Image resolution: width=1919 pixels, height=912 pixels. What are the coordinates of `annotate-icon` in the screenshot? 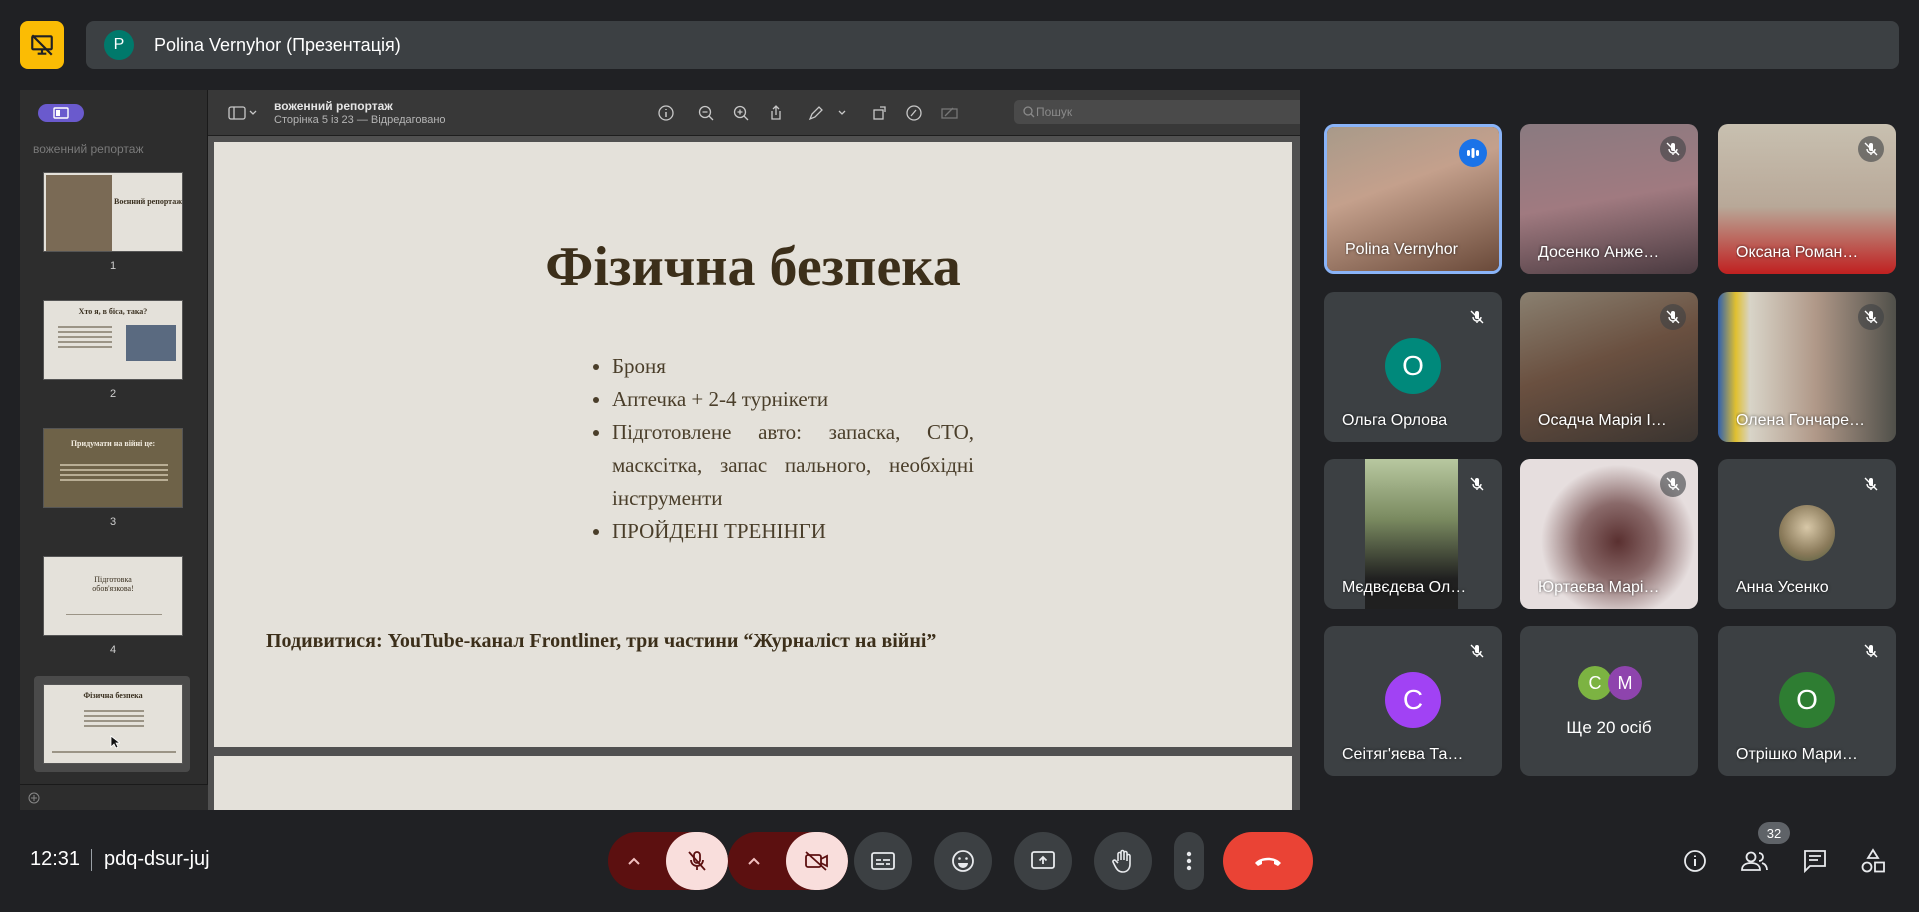 It's located at (914, 113).